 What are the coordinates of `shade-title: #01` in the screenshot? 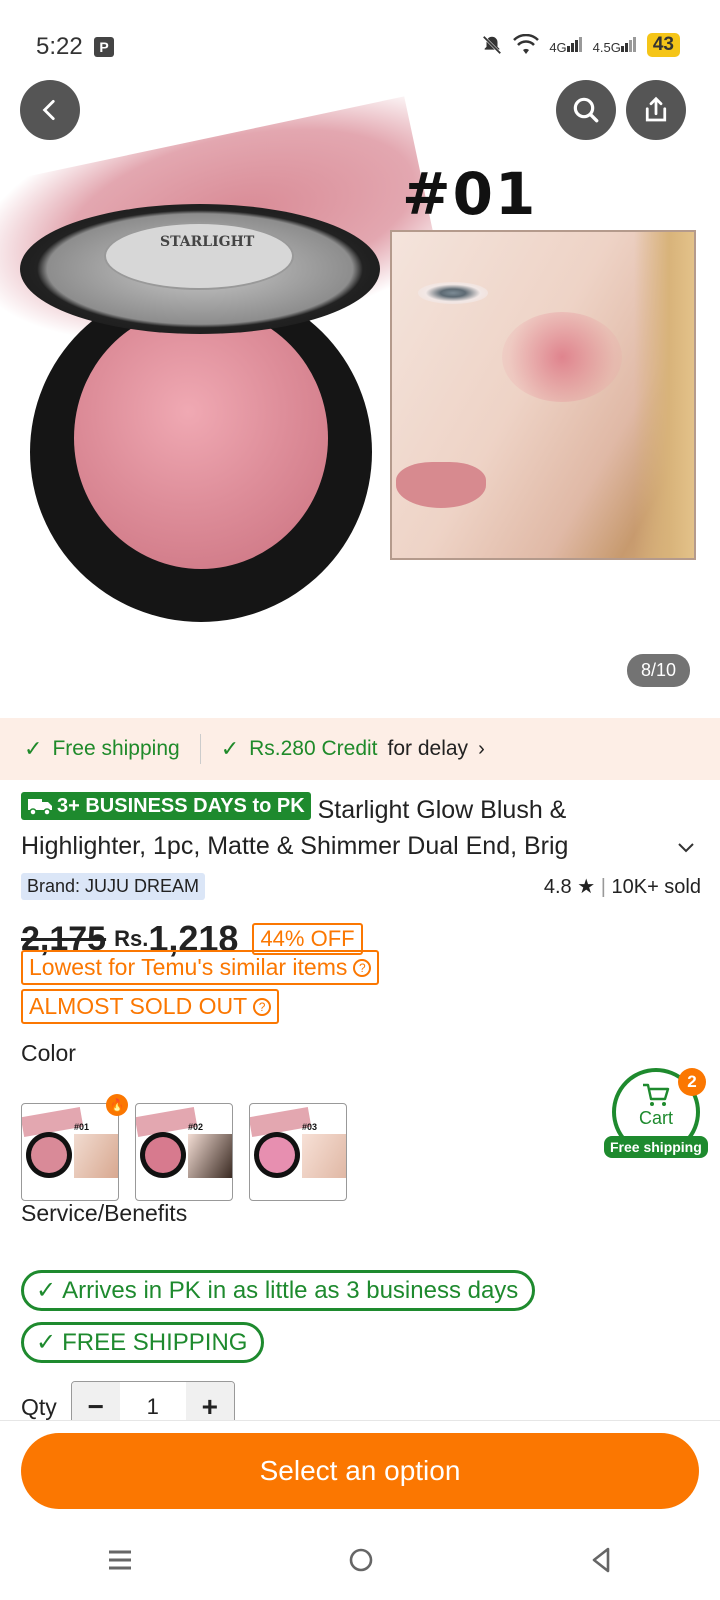 It's located at (470, 194).